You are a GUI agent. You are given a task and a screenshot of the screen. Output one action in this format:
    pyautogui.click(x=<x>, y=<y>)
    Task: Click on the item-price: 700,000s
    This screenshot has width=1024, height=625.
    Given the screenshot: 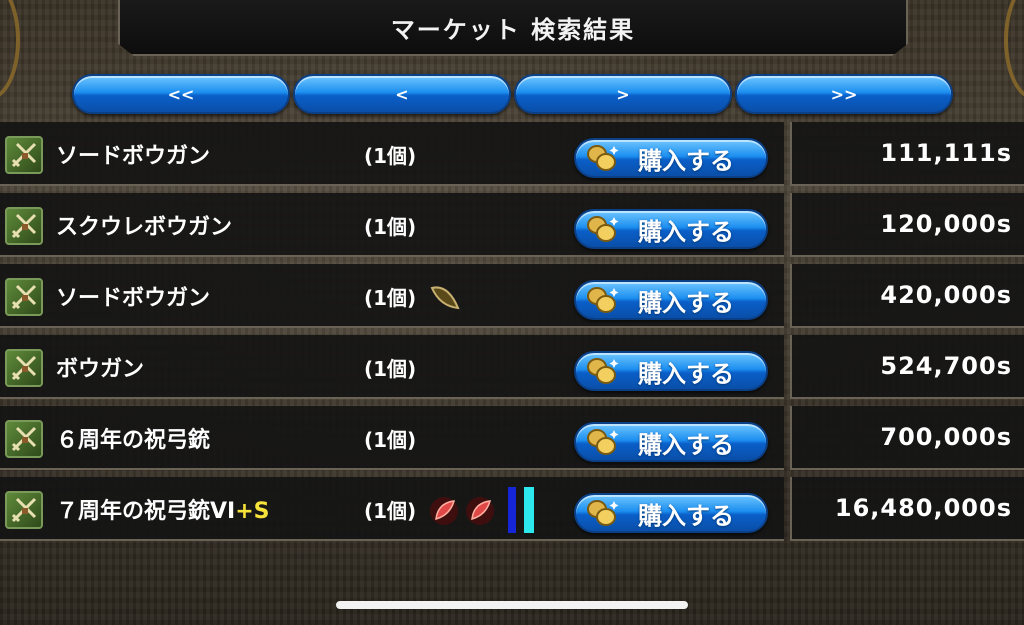 What is the action you would take?
    pyautogui.click(x=907, y=438)
    